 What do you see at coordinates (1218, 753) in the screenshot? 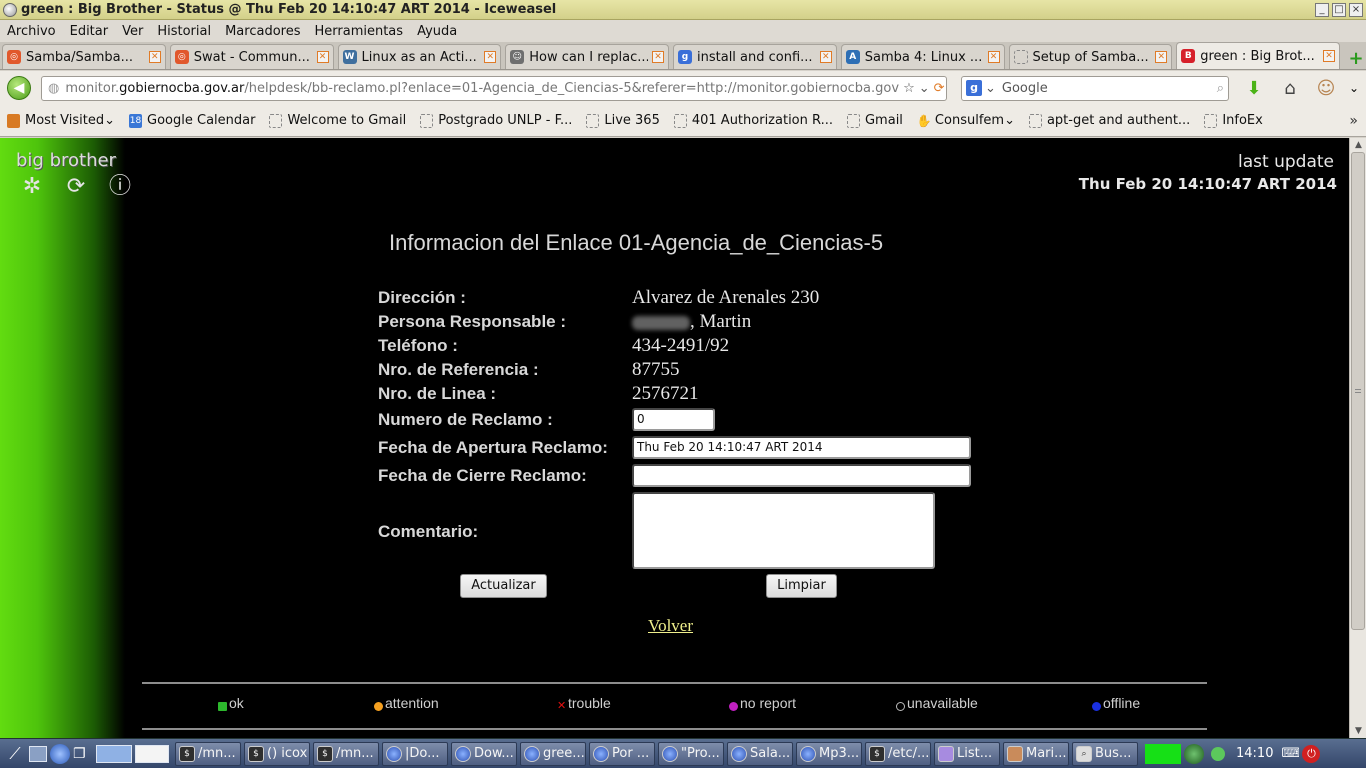
I see `battery-icon` at bounding box center [1218, 753].